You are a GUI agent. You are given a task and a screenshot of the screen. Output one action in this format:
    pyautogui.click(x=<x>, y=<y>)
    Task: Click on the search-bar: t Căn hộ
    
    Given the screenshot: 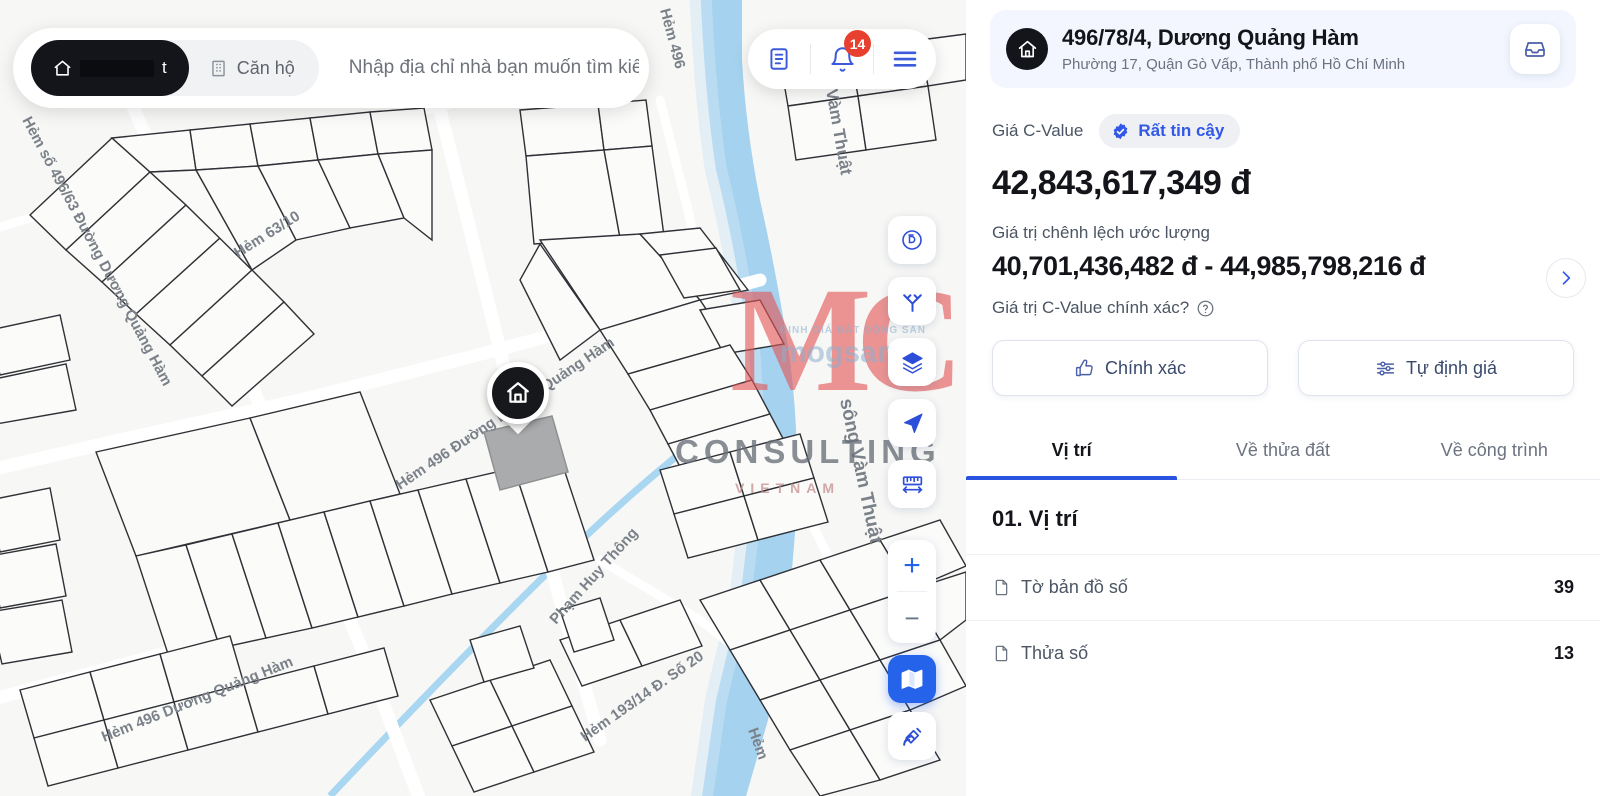 What is the action you would take?
    pyautogui.click(x=331, y=68)
    